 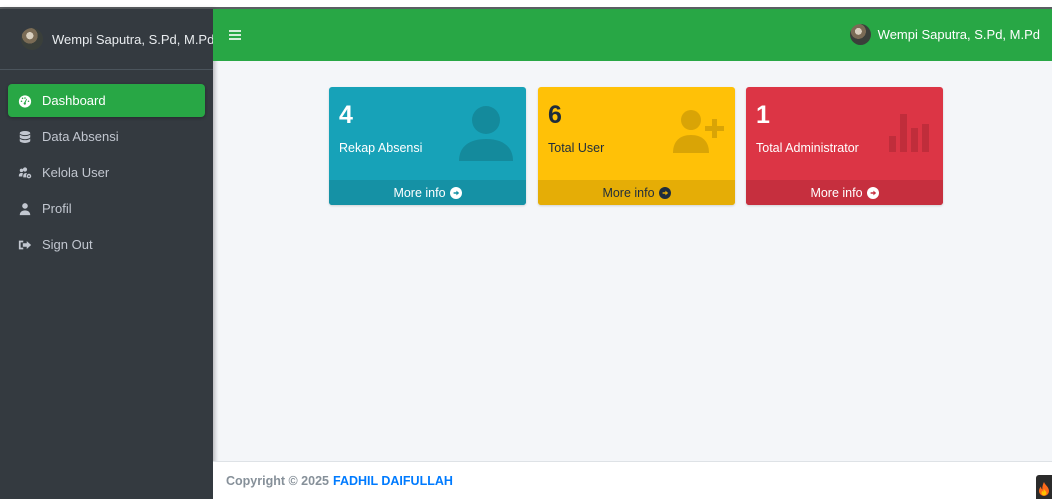 What do you see at coordinates (76, 172) in the screenshot?
I see `sidebar-item-label: Kelola User` at bounding box center [76, 172].